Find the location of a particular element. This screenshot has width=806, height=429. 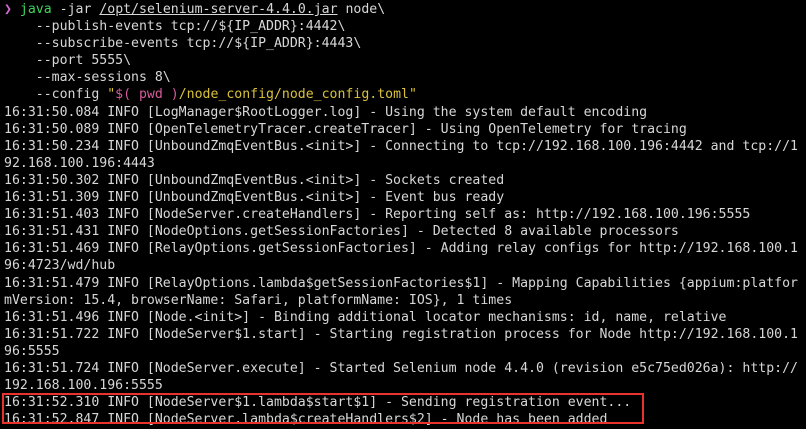

config-quote-close: " is located at coordinates (412, 95).